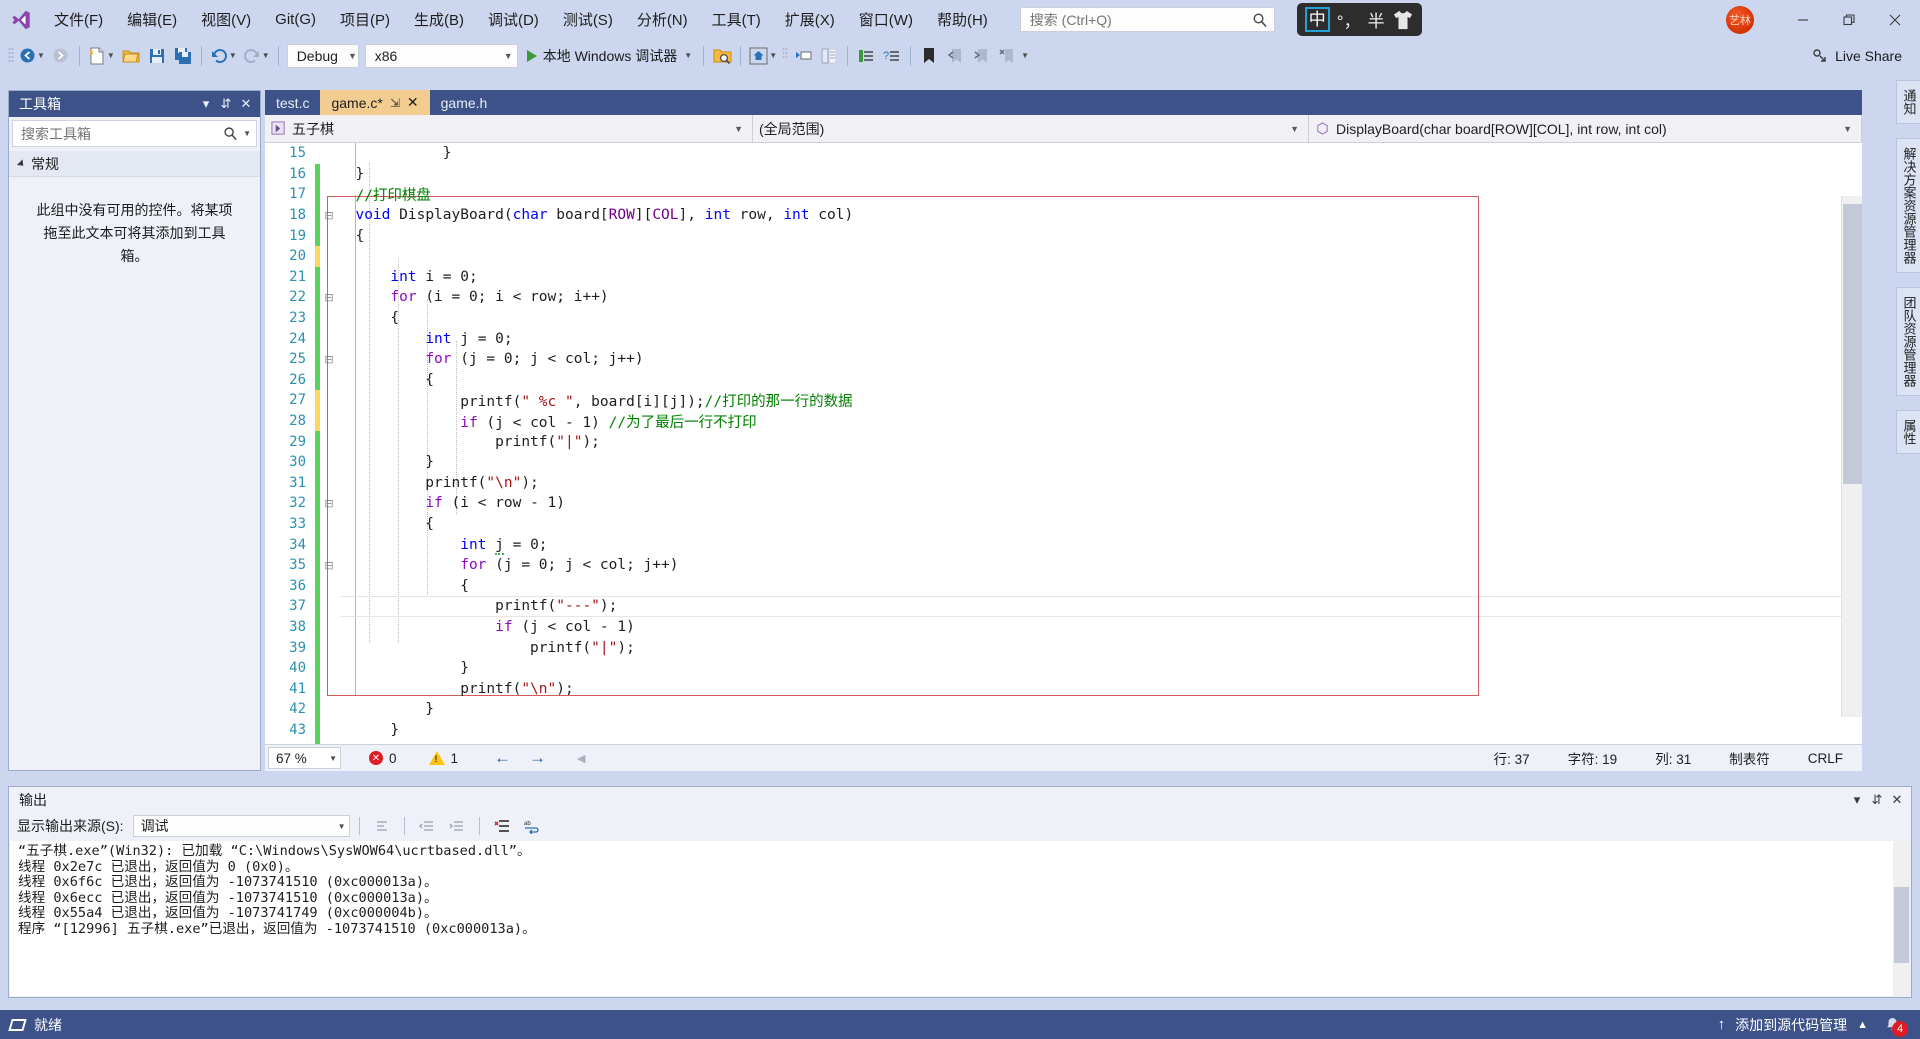 This screenshot has width=1920, height=1039. Describe the element at coordinates (866, 56) in the screenshot. I see `error-list-button` at that location.